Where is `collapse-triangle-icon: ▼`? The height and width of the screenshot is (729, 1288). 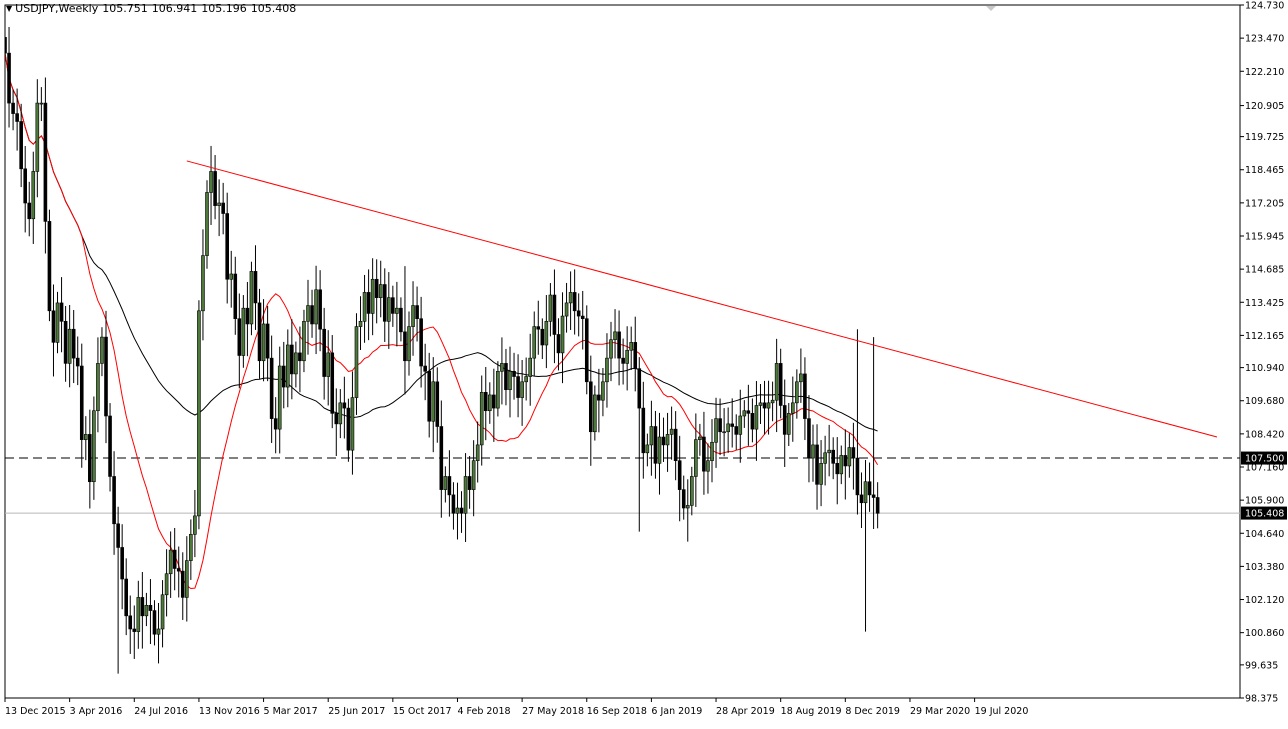
collapse-triangle-icon: ▼ is located at coordinates (9, 8).